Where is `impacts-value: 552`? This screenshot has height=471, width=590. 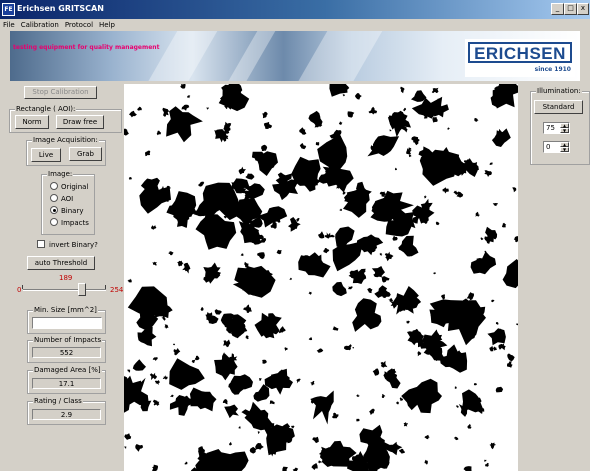
impacts-value: 552 is located at coordinates (66, 352).